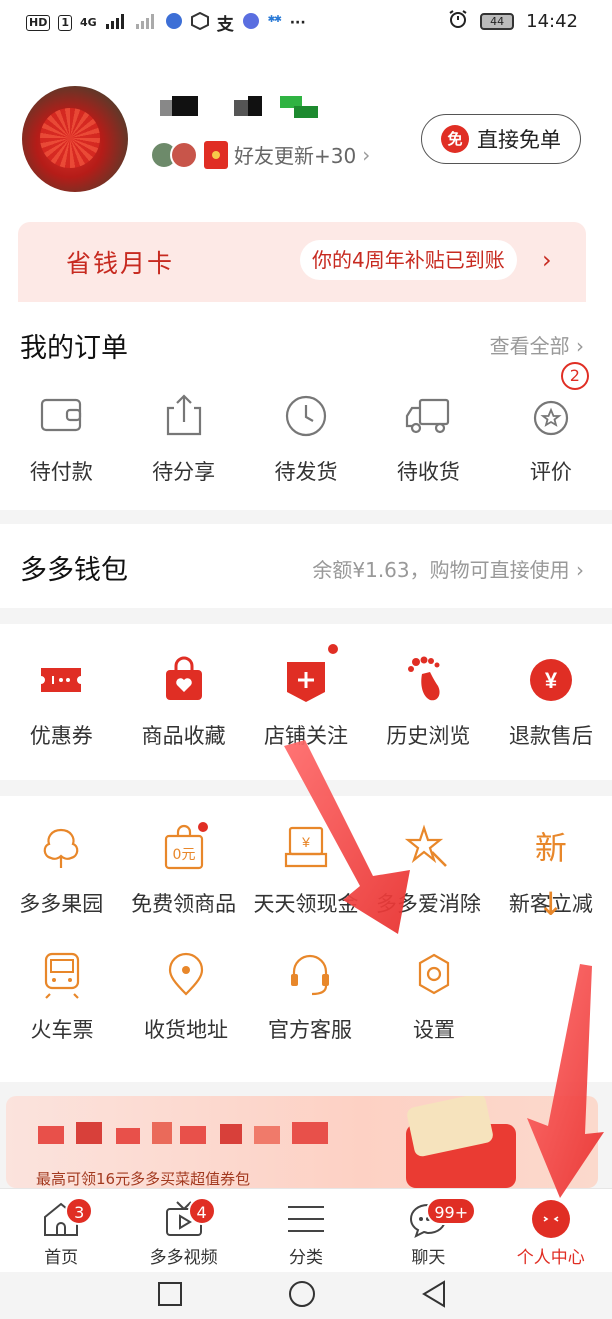 The height and width of the screenshot is (1319, 612). I want to click on followed-shops-entry: 店铺关注, so click(306, 696).